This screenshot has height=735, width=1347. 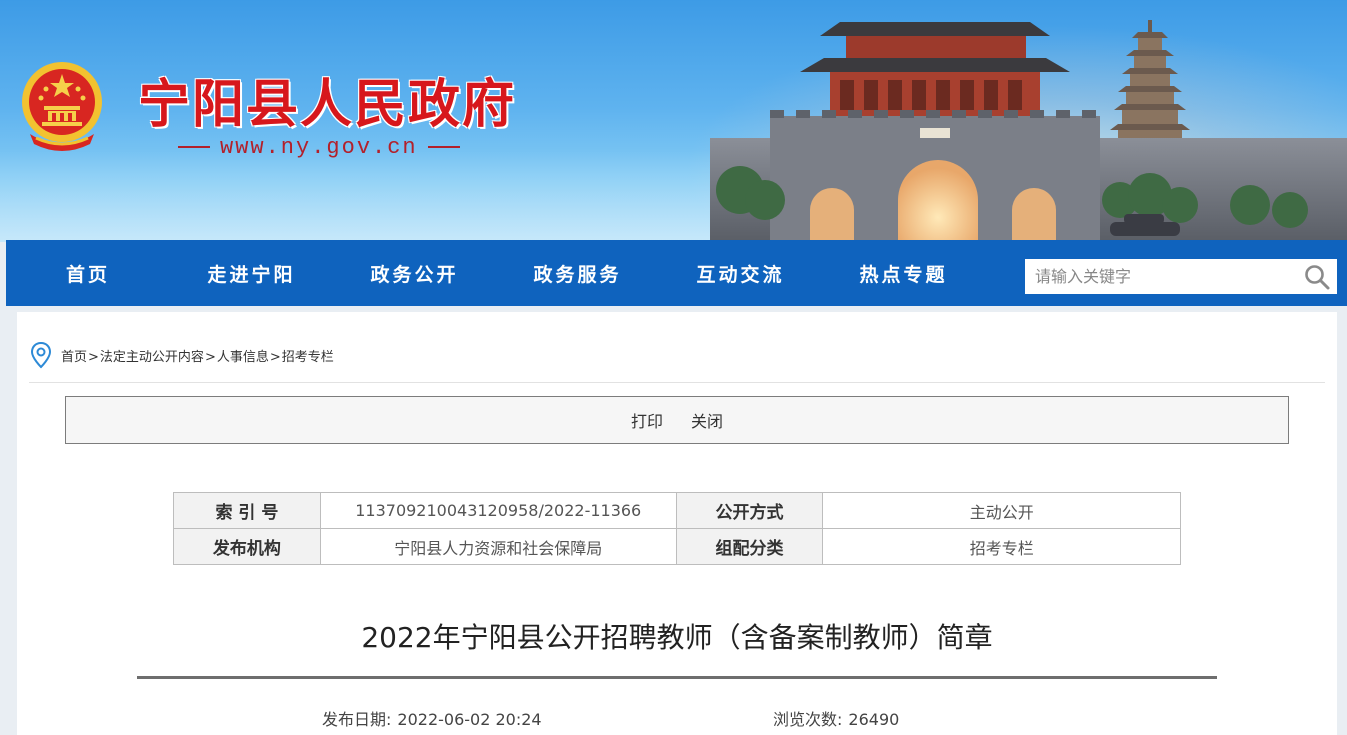 What do you see at coordinates (380, 196) in the screenshot?
I see `banner-clouds` at bounding box center [380, 196].